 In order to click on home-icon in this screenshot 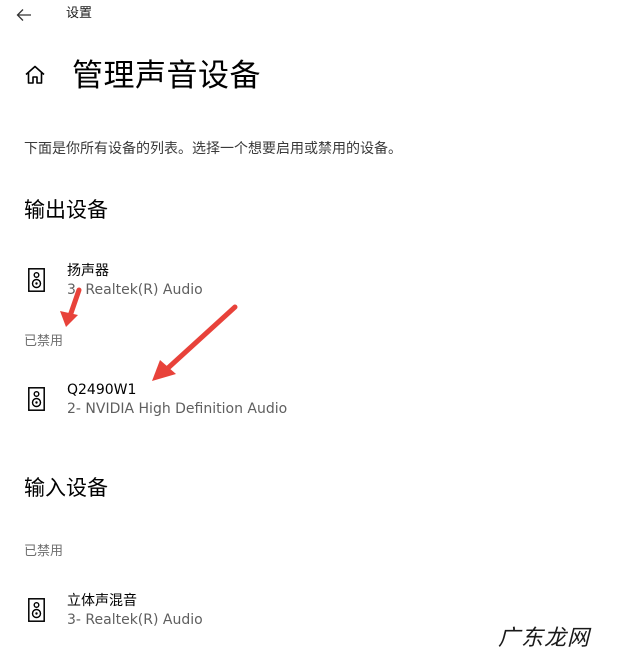, I will do `click(35, 74)`.